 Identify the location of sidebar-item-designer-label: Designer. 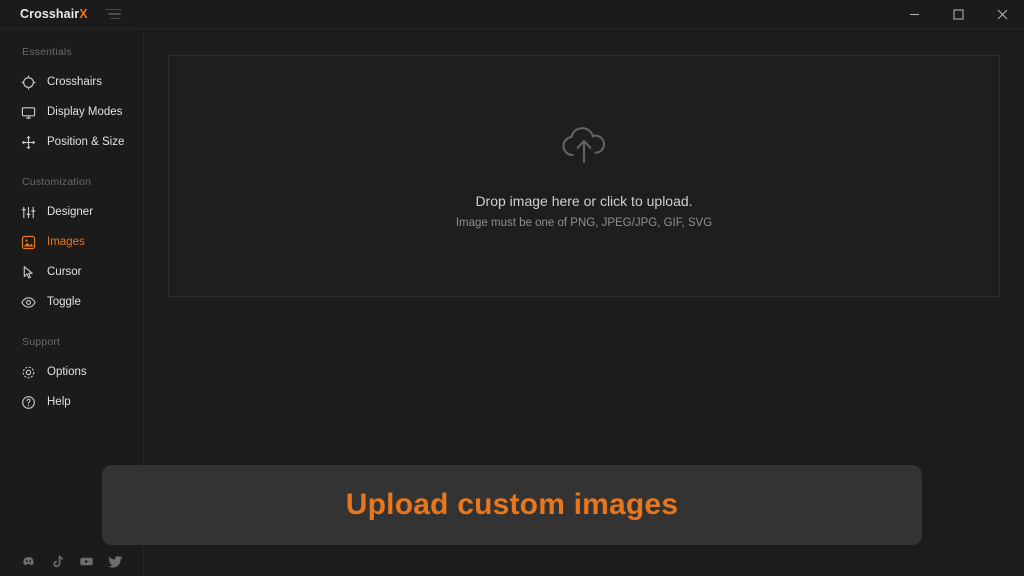
(70, 212).